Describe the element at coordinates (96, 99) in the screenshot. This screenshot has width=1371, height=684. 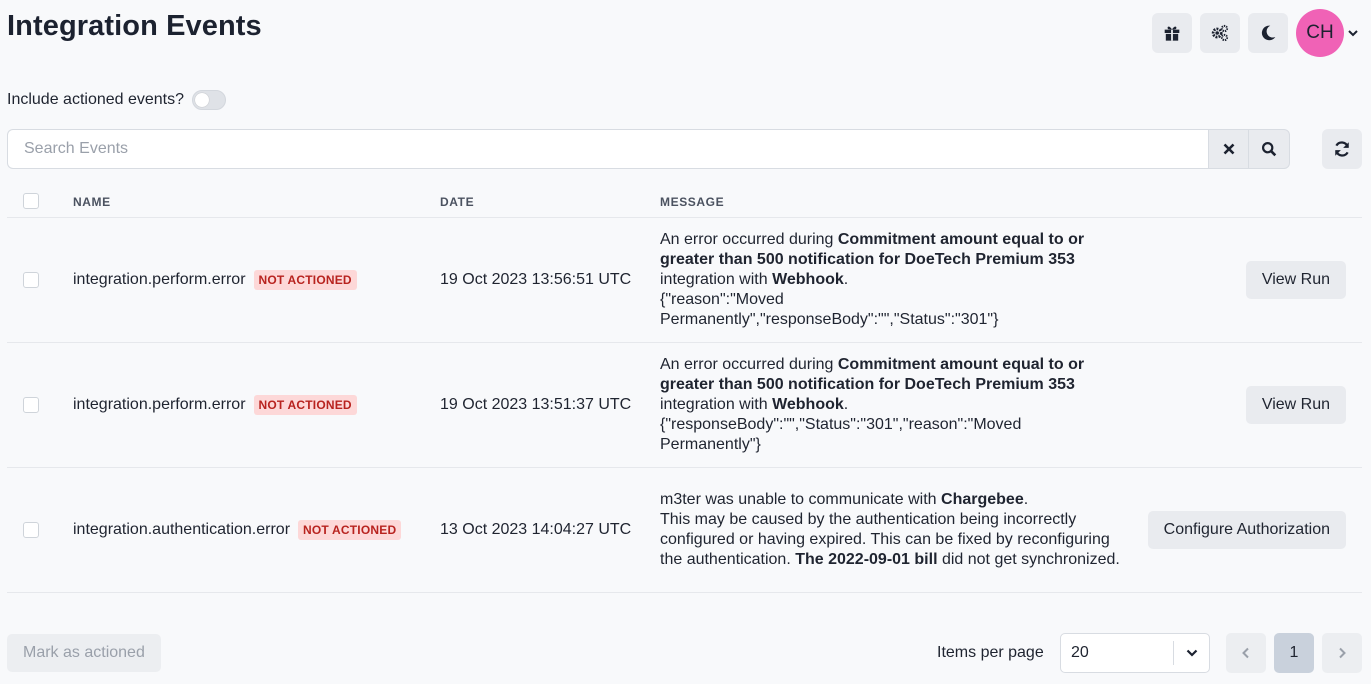
I see `include-actioned-label: Include actioned events?` at that location.